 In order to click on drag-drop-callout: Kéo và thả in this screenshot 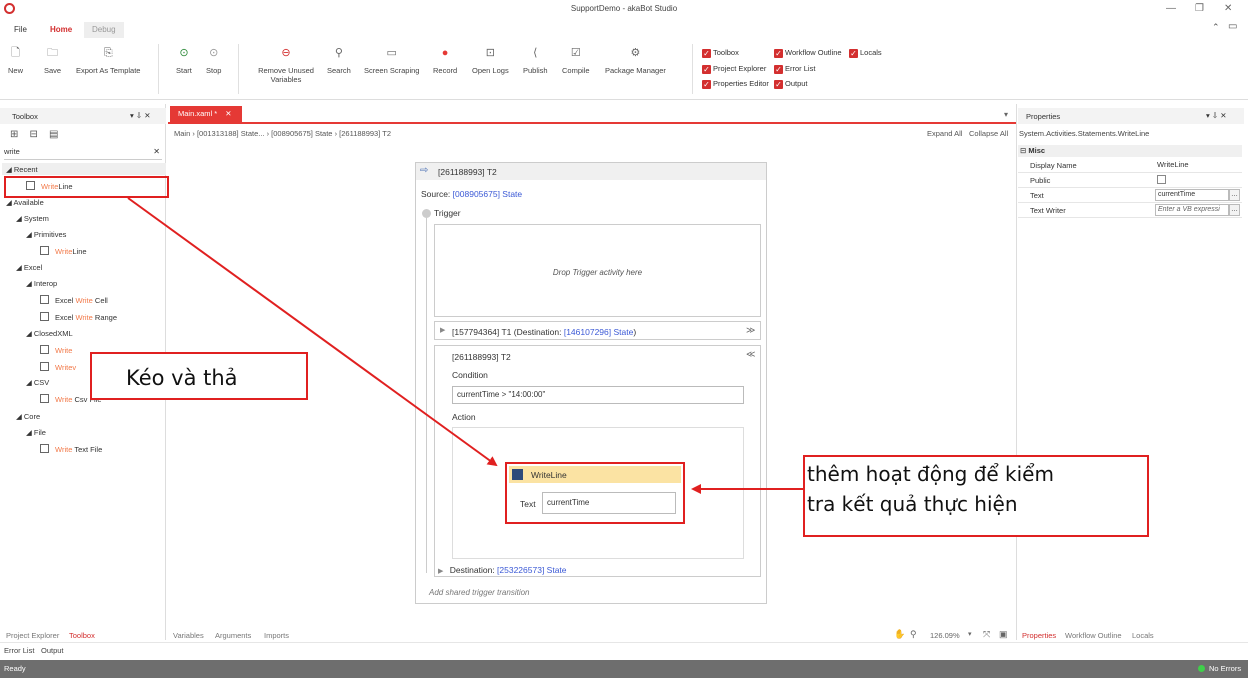, I will do `click(199, 376)`.